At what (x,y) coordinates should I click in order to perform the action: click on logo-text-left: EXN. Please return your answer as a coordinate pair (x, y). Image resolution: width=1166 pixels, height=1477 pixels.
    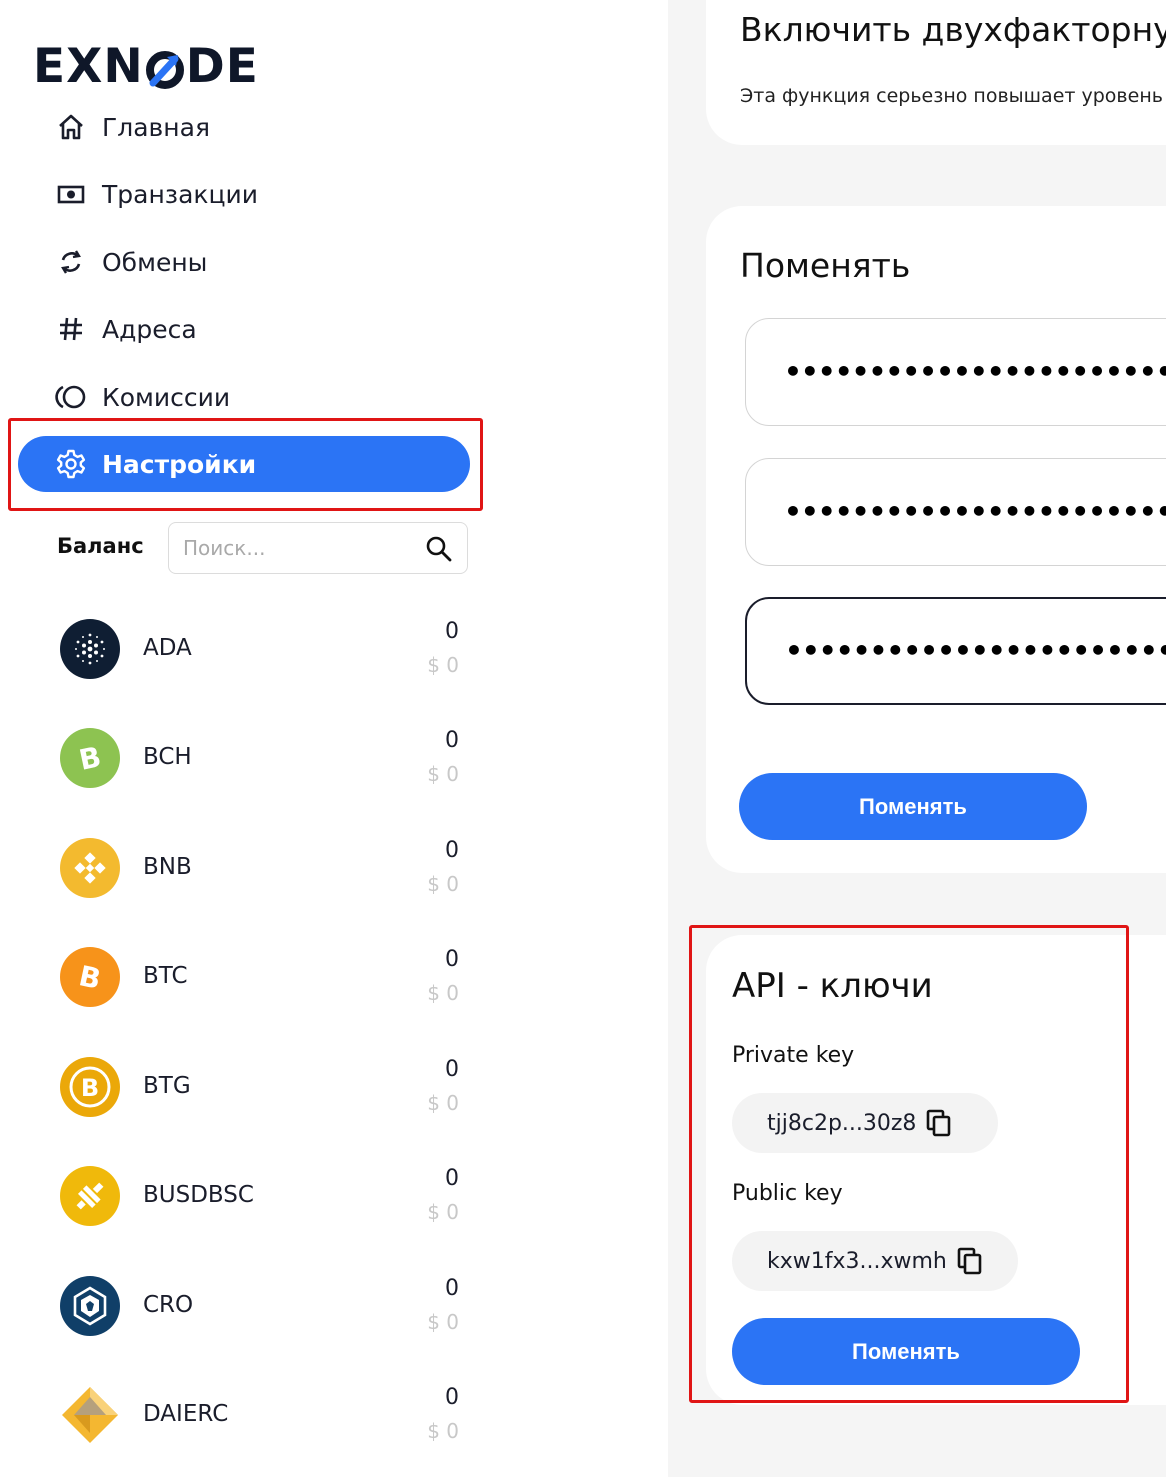
    Looking at the image, I should click on (88, 66).